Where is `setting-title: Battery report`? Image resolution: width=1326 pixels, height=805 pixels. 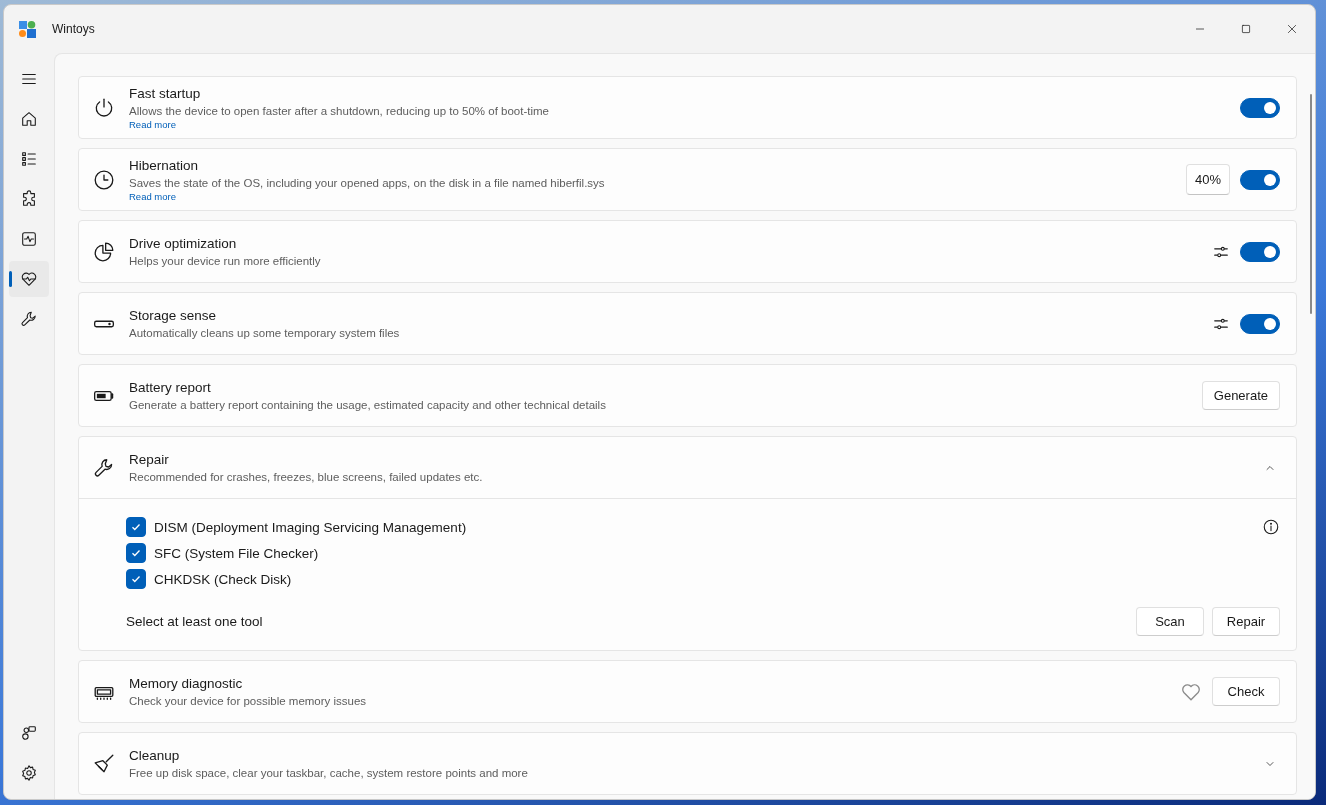
setting-title: Battery report is located at coordinates (170, 387).